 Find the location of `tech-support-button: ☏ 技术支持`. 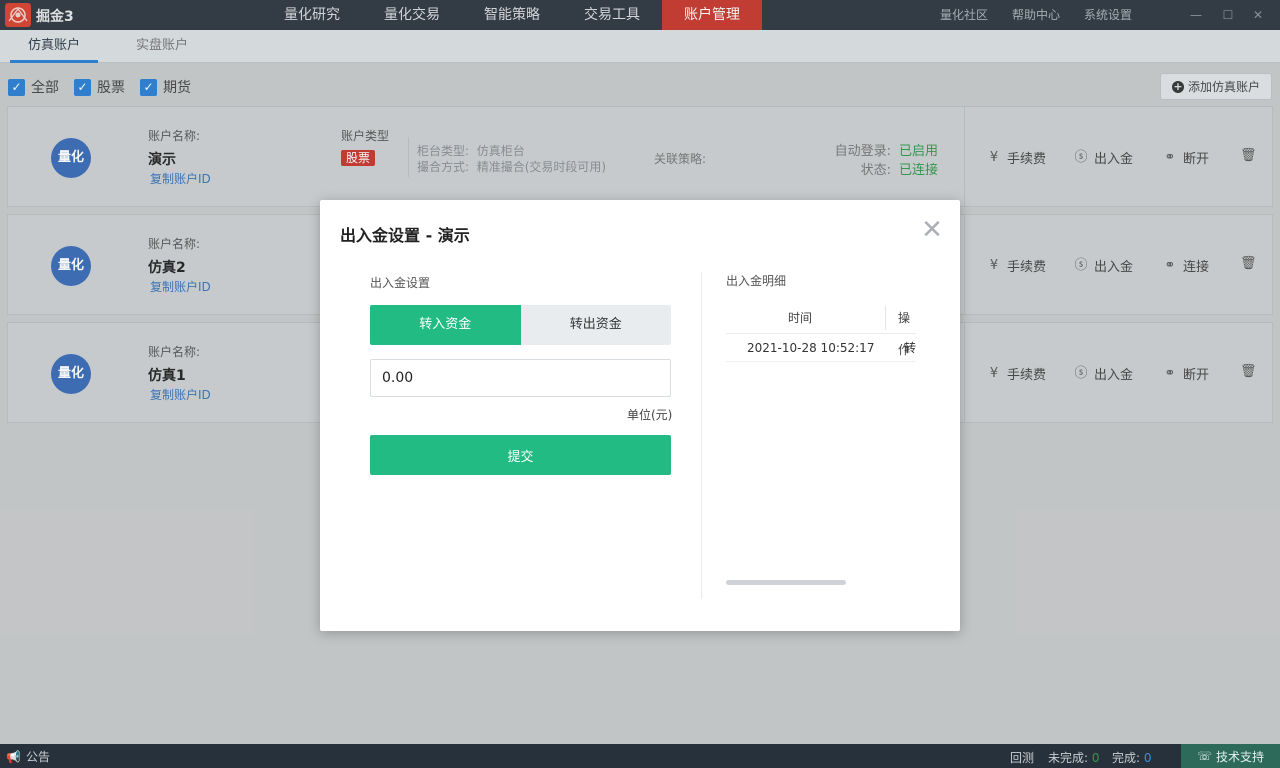

tech-support-button: ☏ 技术支持 is located at coordinates (1230, 756).